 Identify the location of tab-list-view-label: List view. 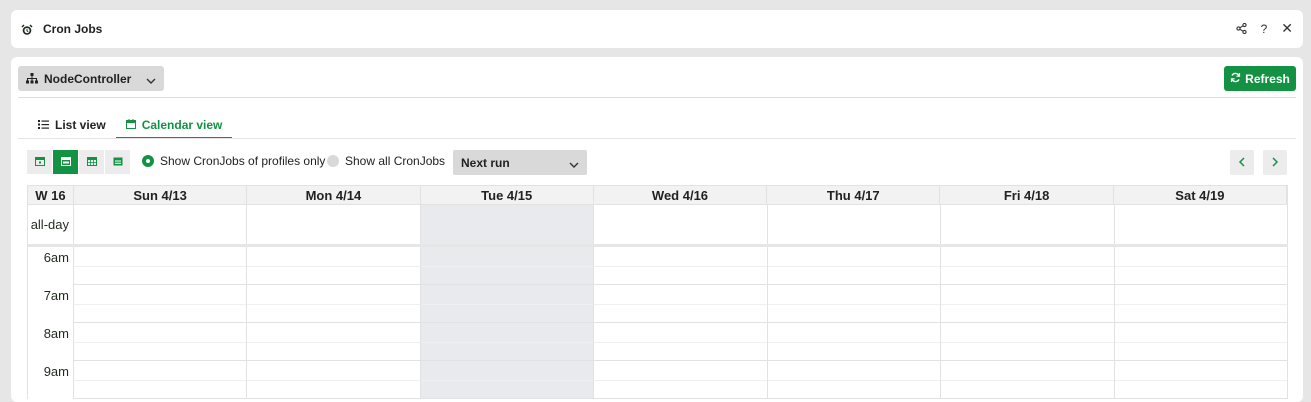
(80, 125).